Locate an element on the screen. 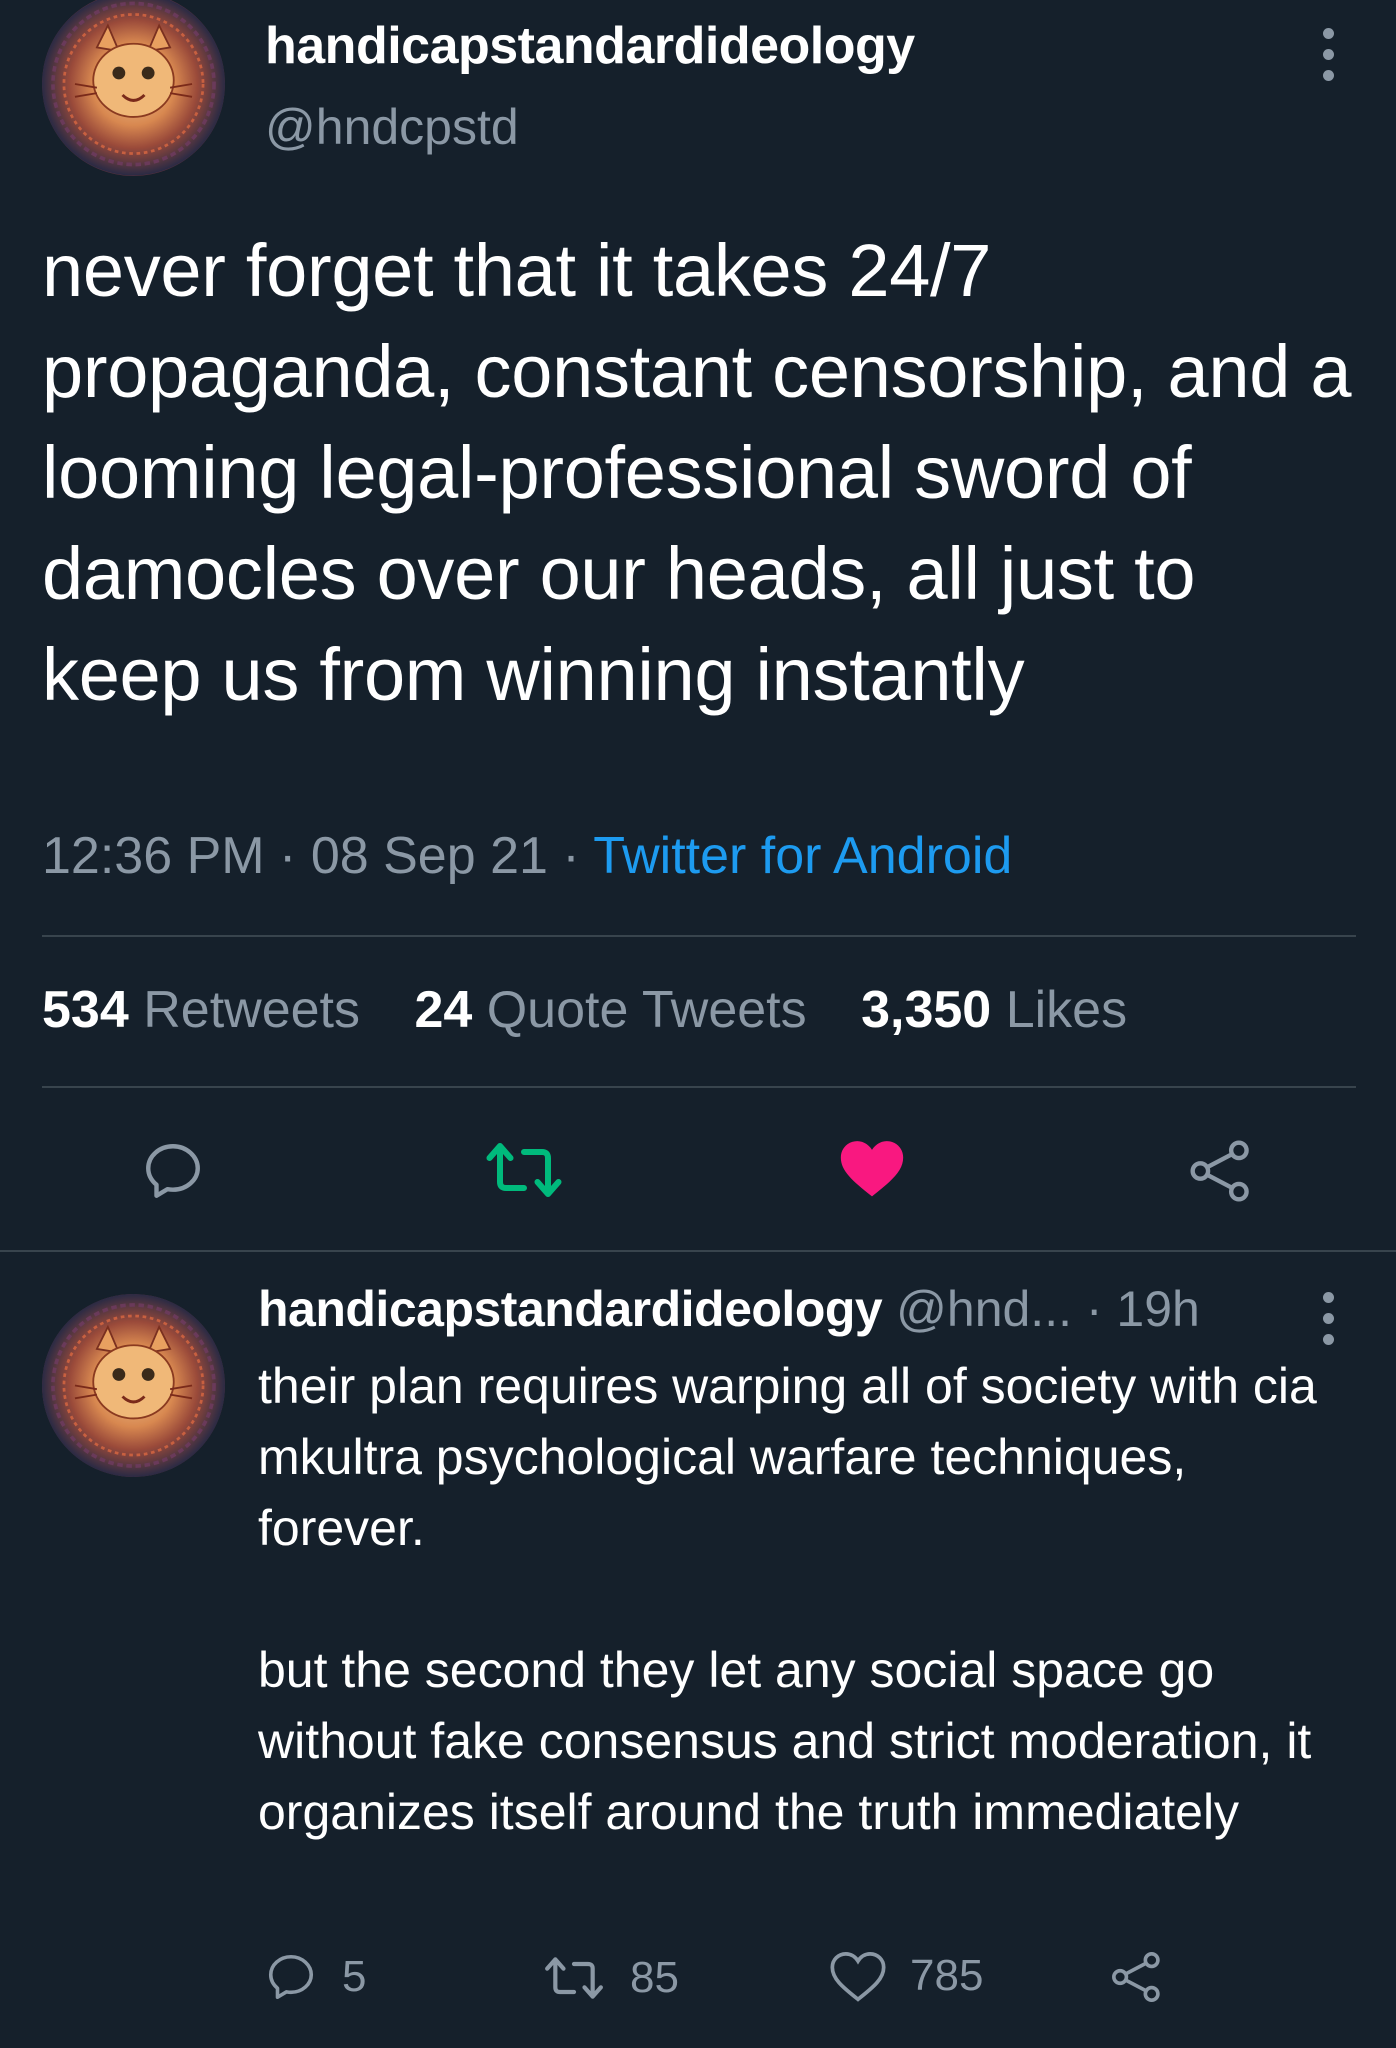  like-count: 785 is located at coordinates (947, 1975).